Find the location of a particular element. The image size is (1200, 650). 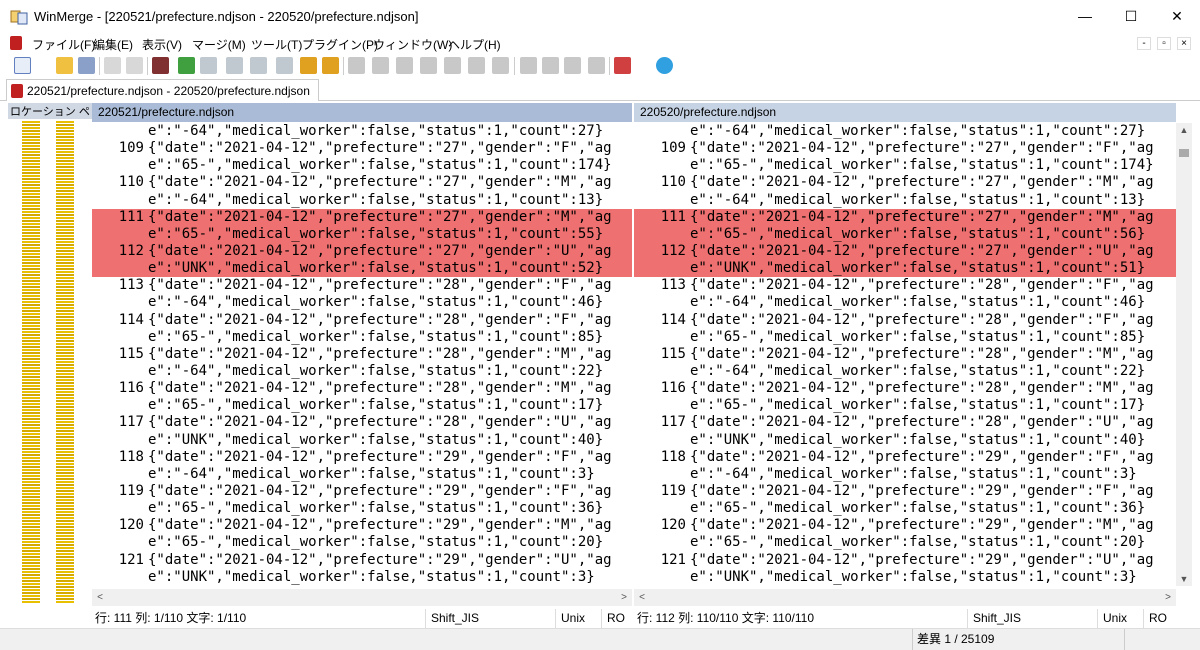

minimize-button: — is located at coordinates (1085, 16).